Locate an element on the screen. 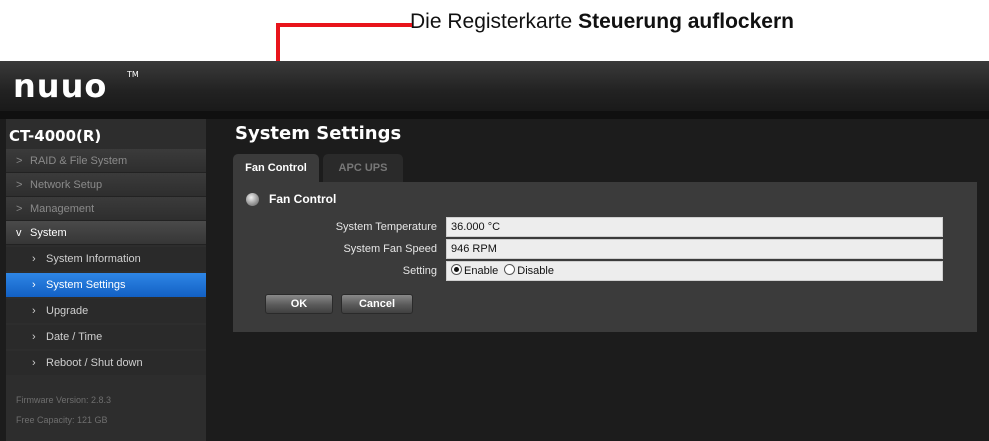 This screenshot has height=441, width=989. disable-radio is located at coordinates (510, 269).